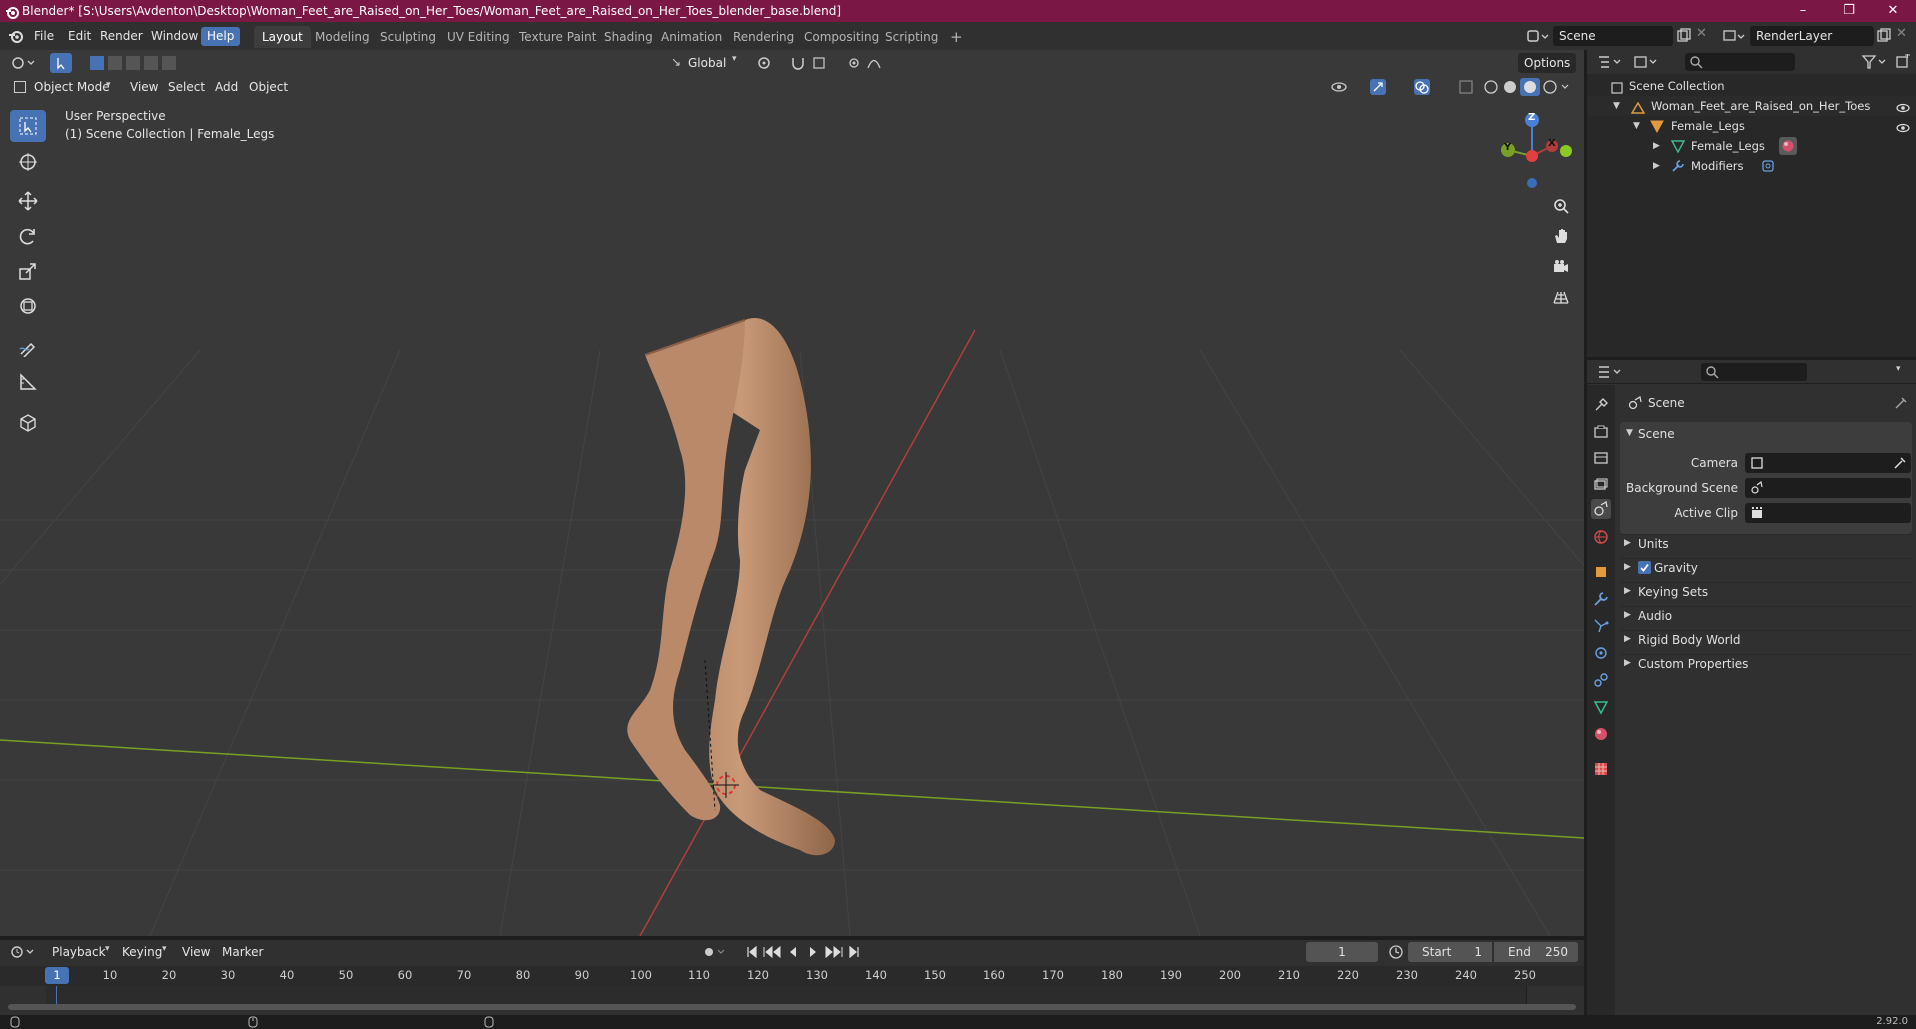 This screenshot has width=1916, height=1029. What do you see at coordinates (1751, 106) in the screenshot?
I see `outliner-row-root-collection: ▼ Woman_Feet_are_Raised_on_Her_Toes` at bounding box center [1751, 106].